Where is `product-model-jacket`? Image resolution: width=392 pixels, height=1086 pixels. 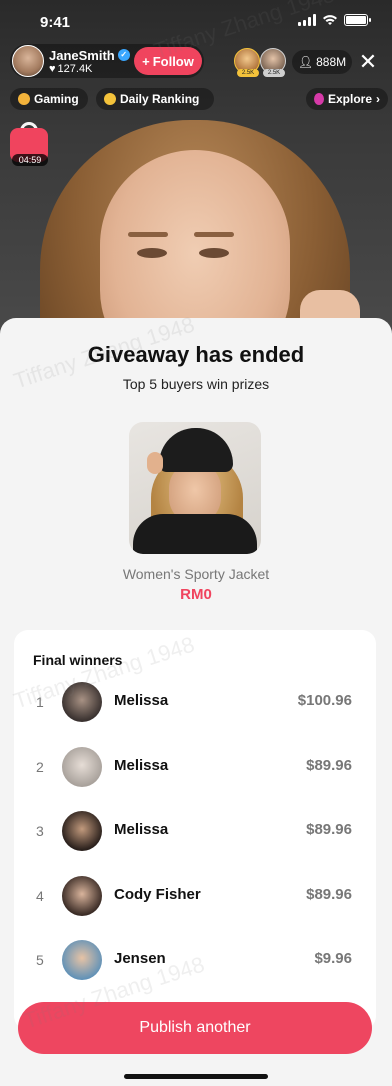 product-model-jacket is located at coordinates (195, 534).